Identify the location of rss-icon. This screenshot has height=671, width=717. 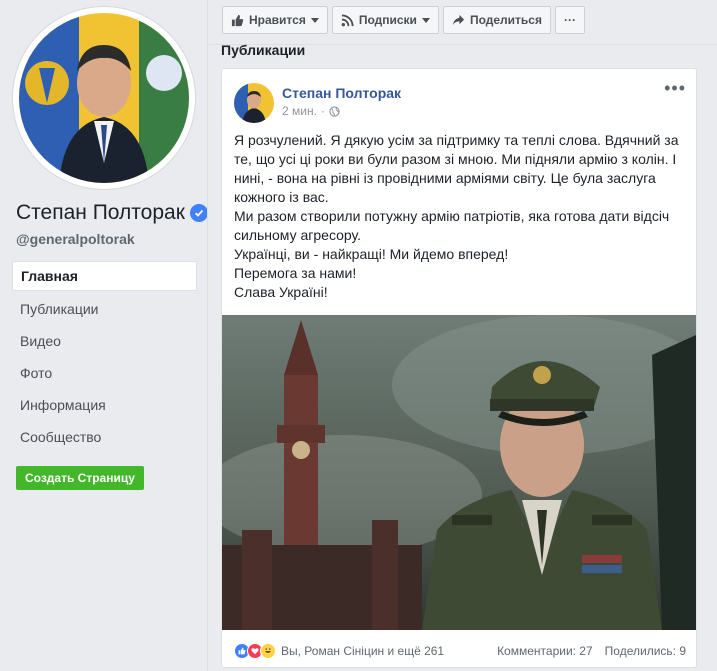
(347, 19).